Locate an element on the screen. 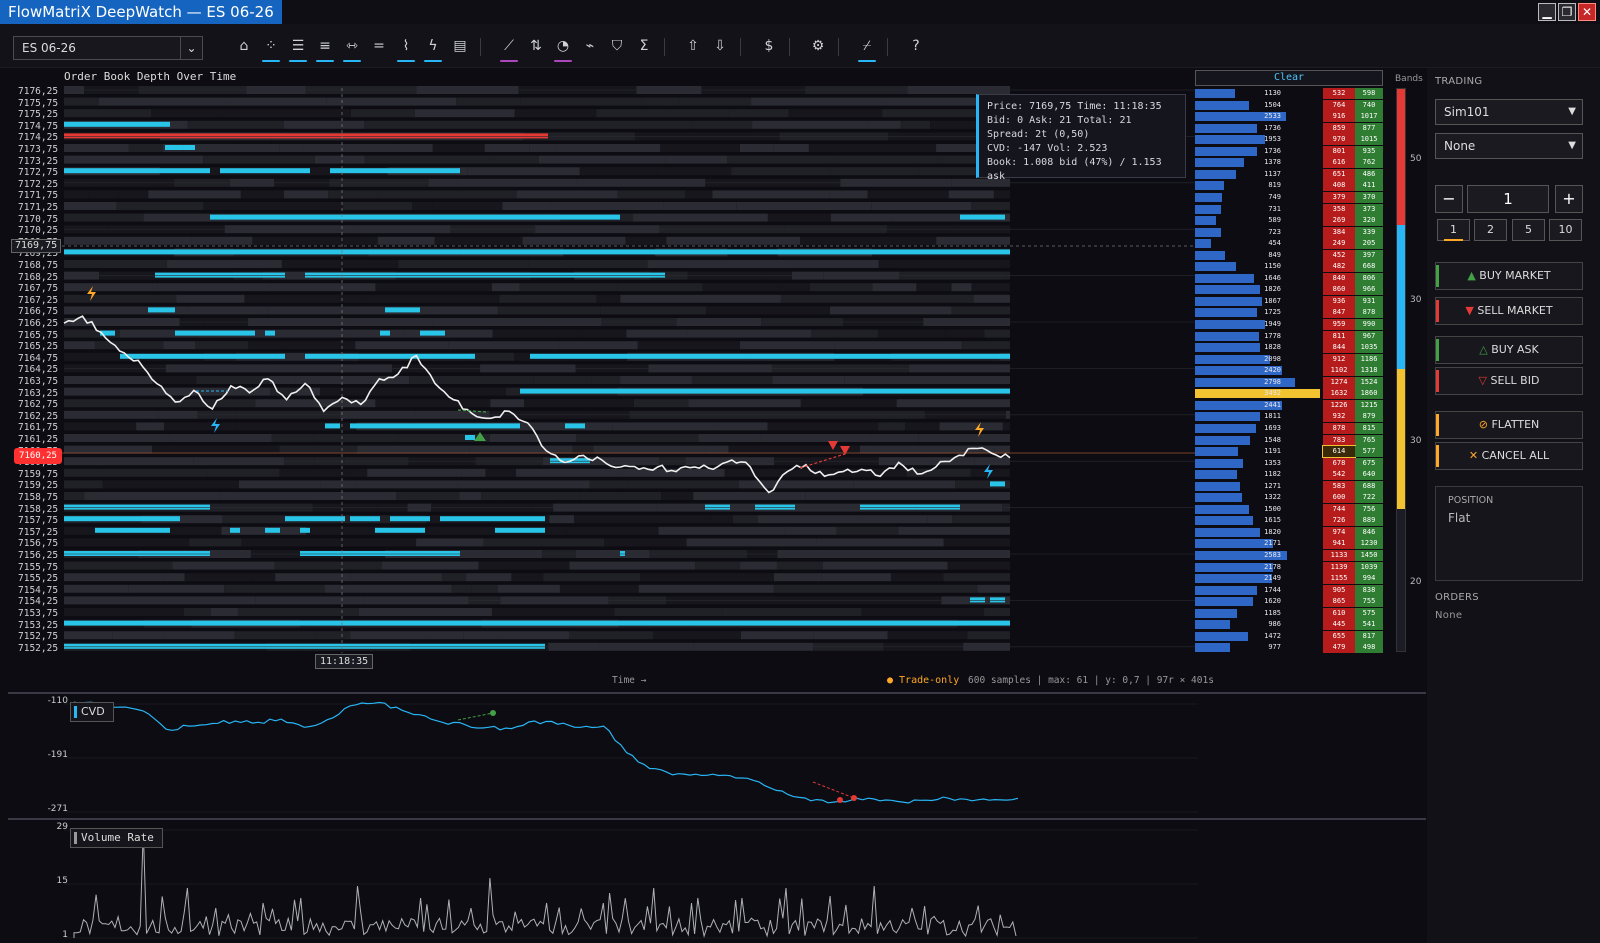 The image size is (1600, 943). ladder-bid: 479 is located at coordinates (1339, 648).